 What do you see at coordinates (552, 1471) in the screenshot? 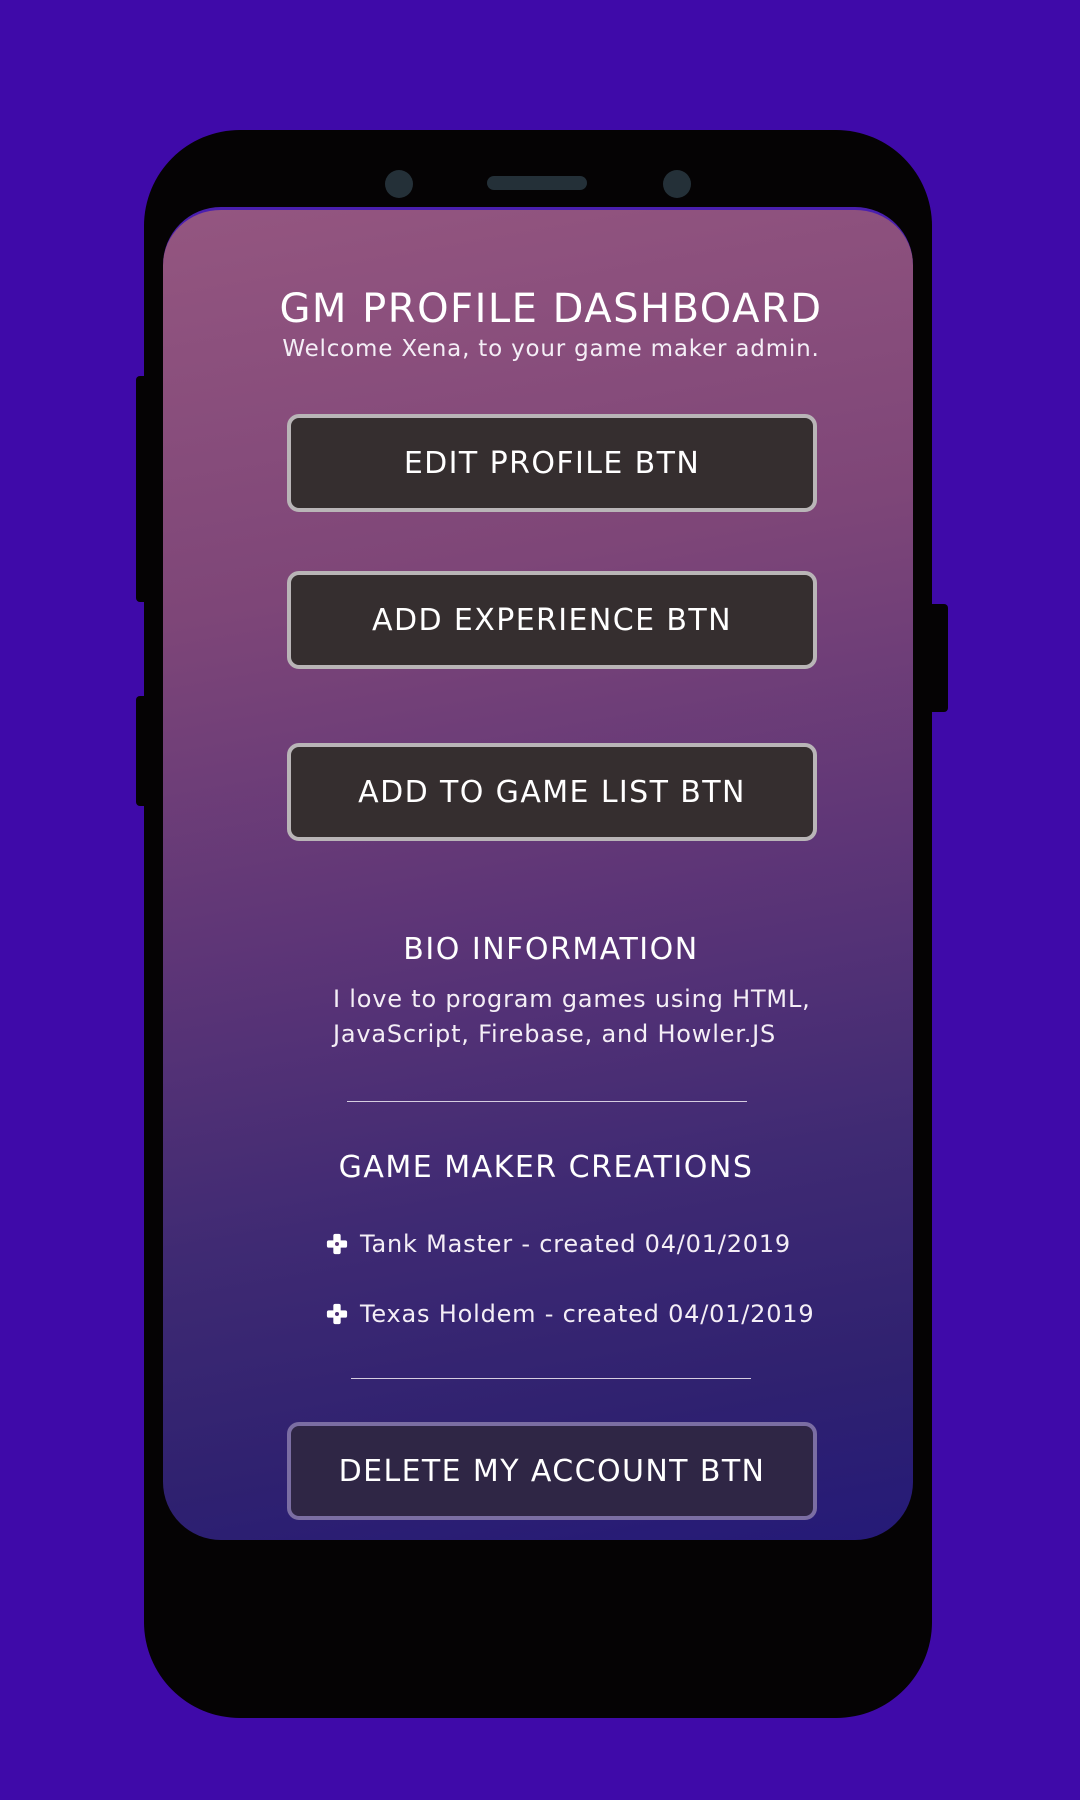
I see `delete-account-button: DELETE MY ACCOUNT BTN` at bounding box center [552, 1471].